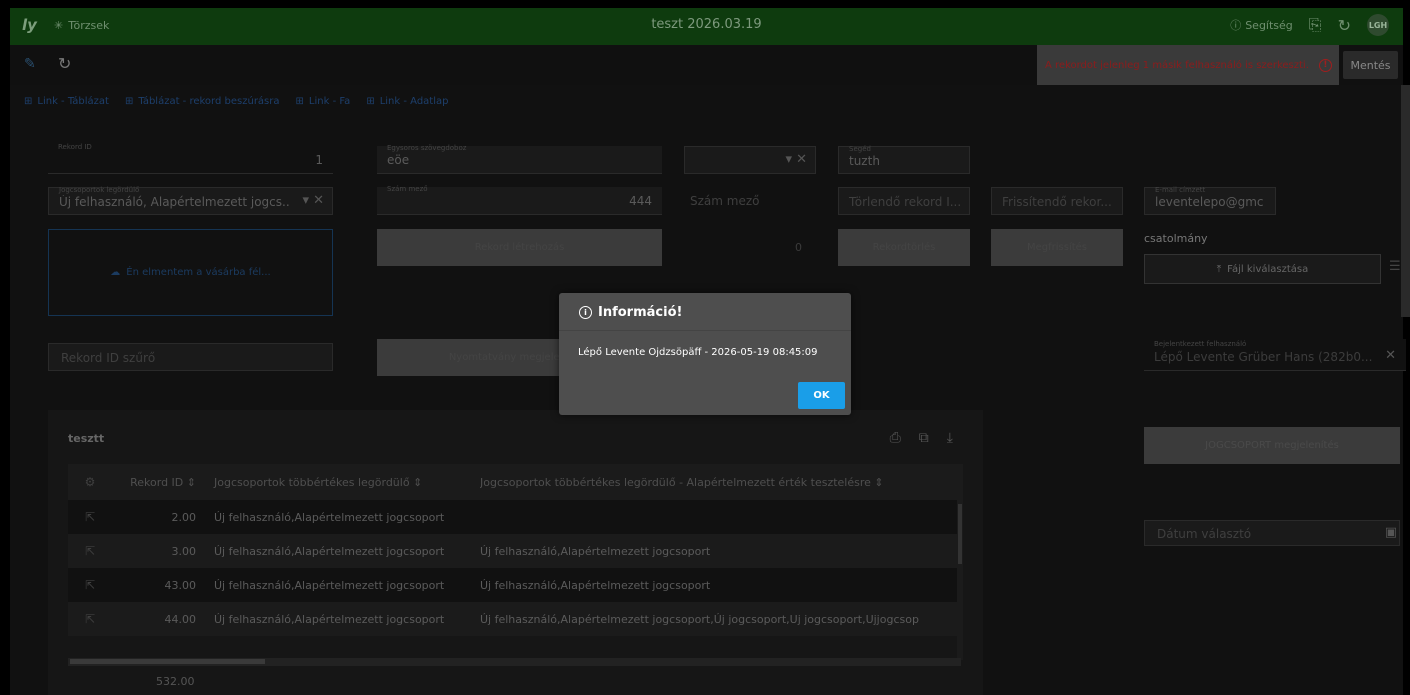 This screenshot has width=1410, height=695. Describe the element at coordinates (1236, 25) in the screenshot. I see `help-icon: ⓘ` at that location.